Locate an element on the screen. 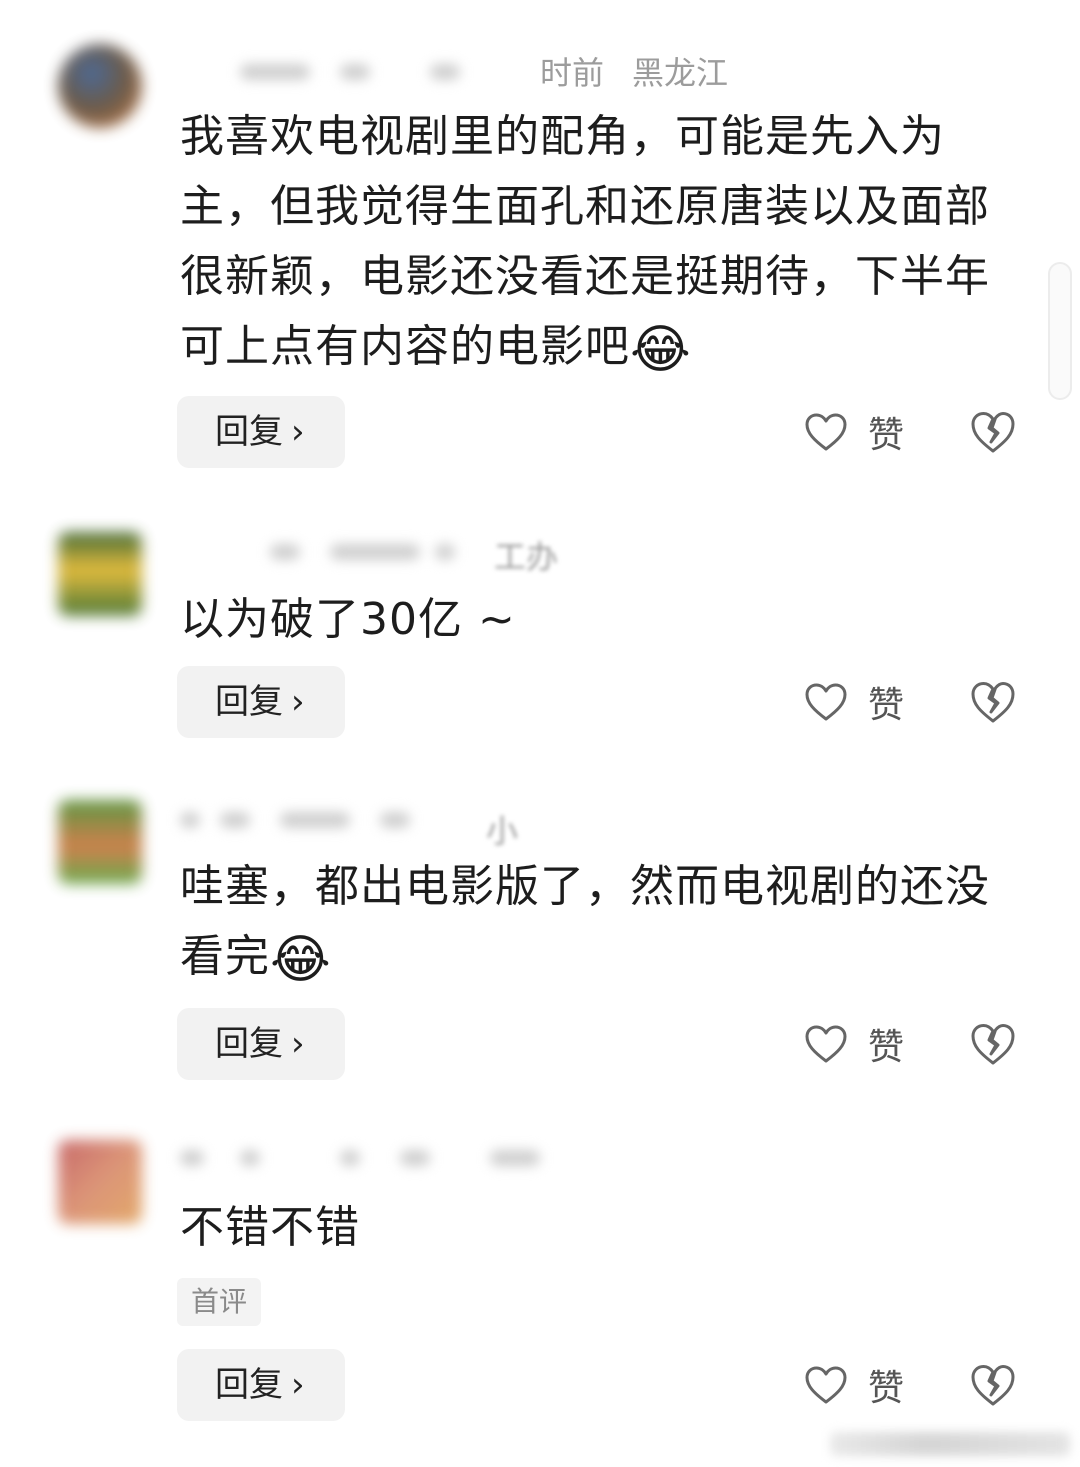  comment-body: 不错不错 is located at coordinates (270, 1227).